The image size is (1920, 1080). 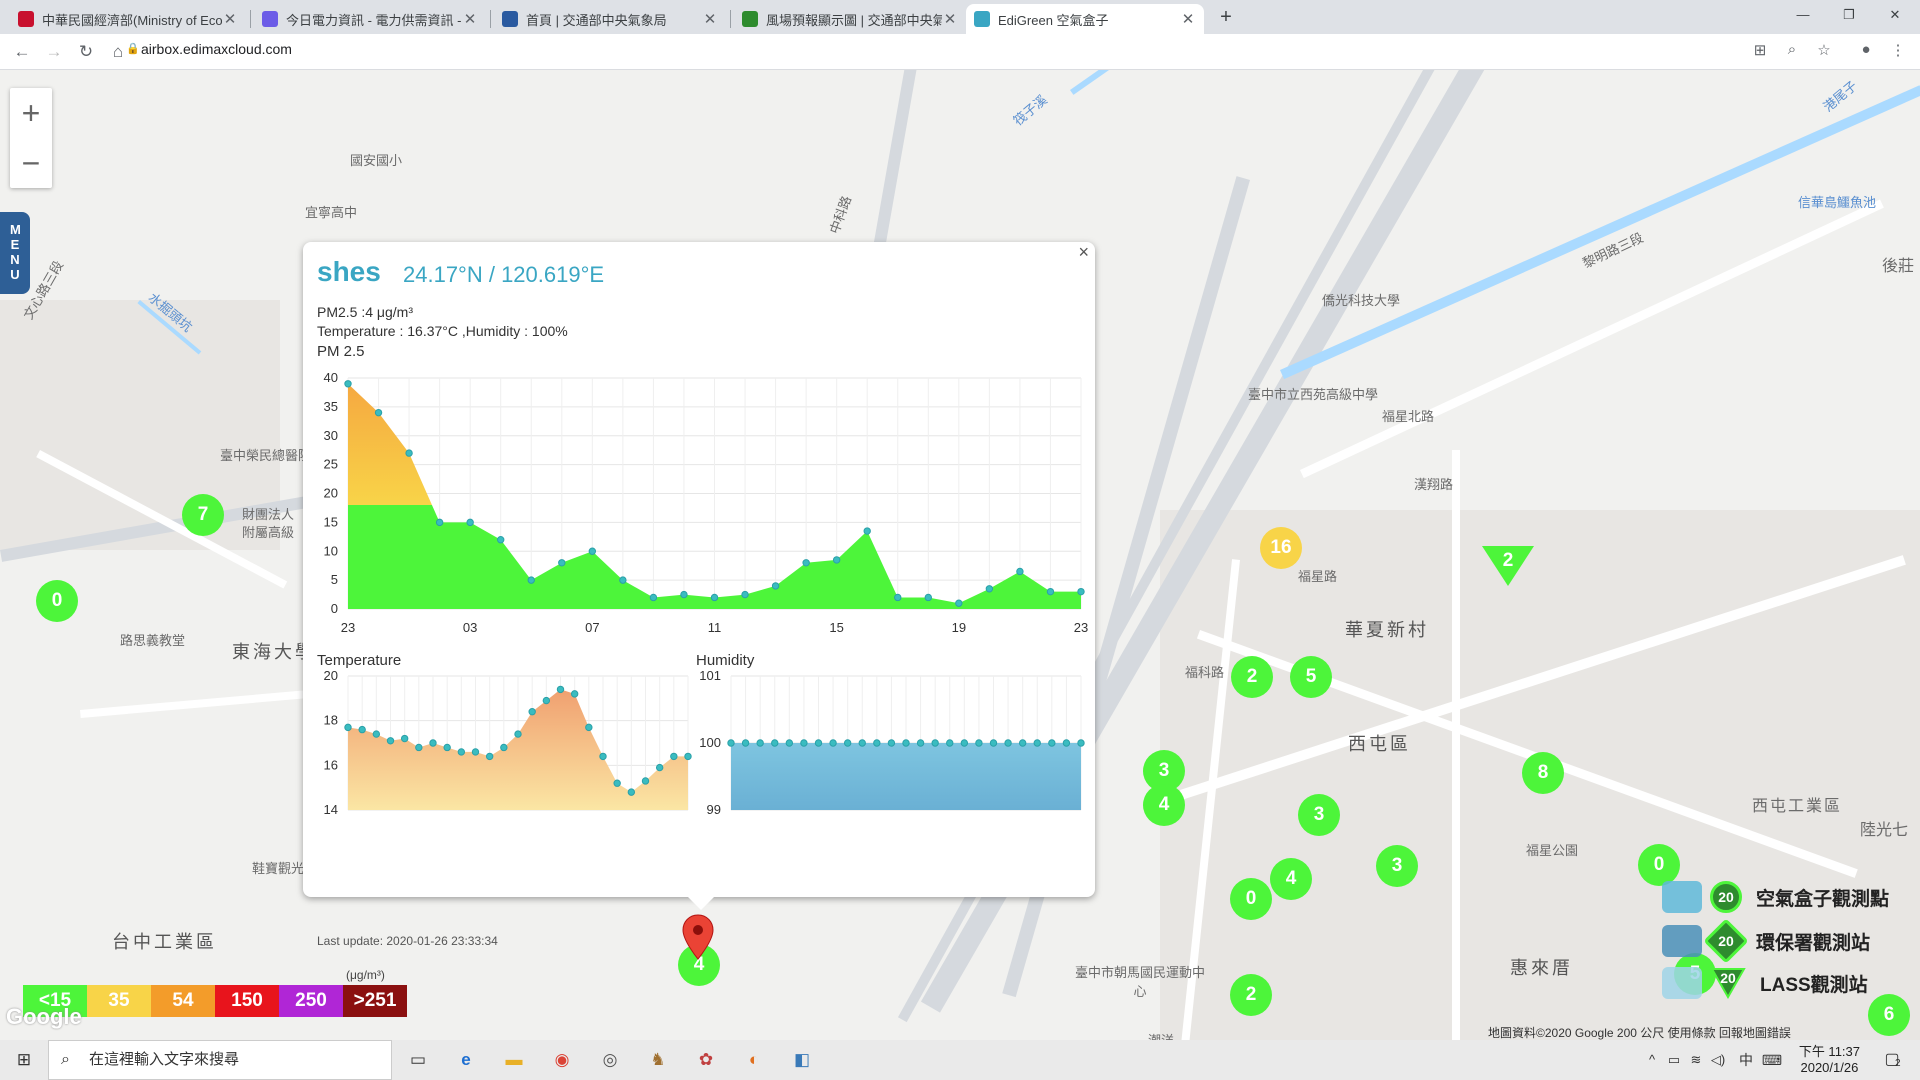 I want to click on restore-button: ❐, so click(x=1849, y=15).